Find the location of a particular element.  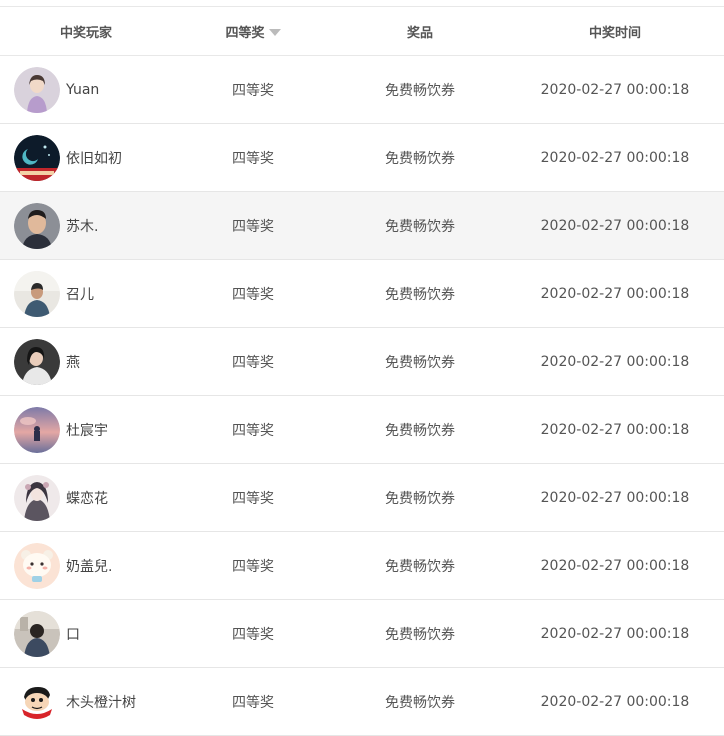

table-row: 依旧如初 四等奖 免费畅饮券 2020-02-27 00:00:18 is located at coordinates (362, 158).